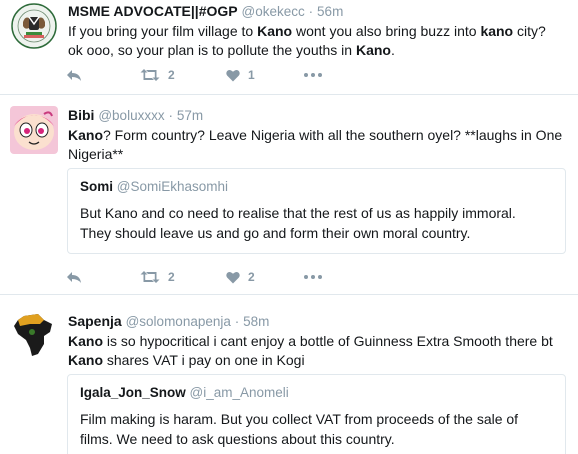  I want to click on coat-of-arms-avatar-icon, so click(34, 26).